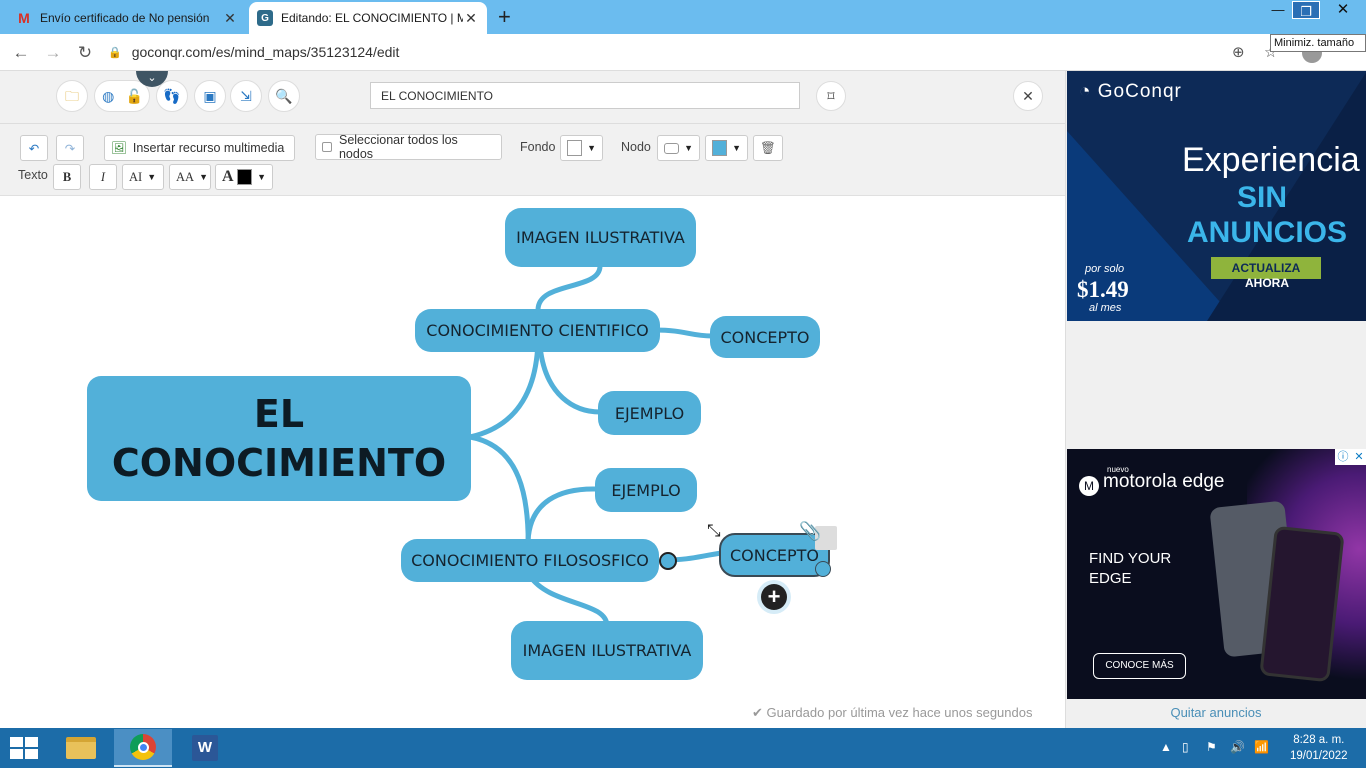 Image resolution: width=1366 pixels, height=768 pixels. What do you see at coordinates (53, 53) in the screenshot?
I see `forward-icon: →` at bounding box center [53, 53].